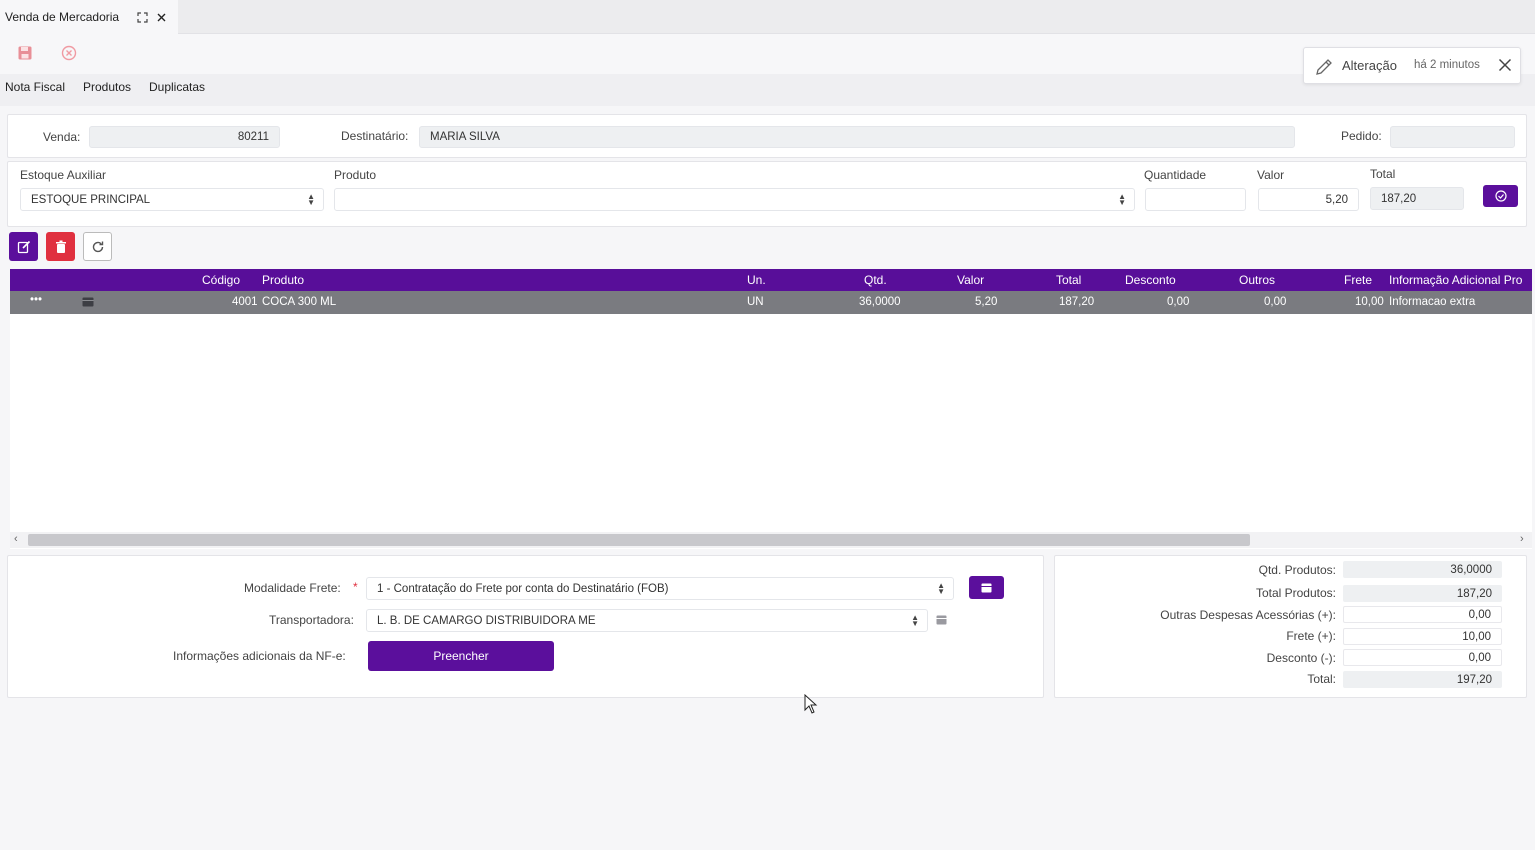 The height and width of the screenshot is (850, 1535). What do you see at coordinates (1476, 636) in the screenshot?
I see `frete-text: 10,00` at bounding box center [1476, 636].